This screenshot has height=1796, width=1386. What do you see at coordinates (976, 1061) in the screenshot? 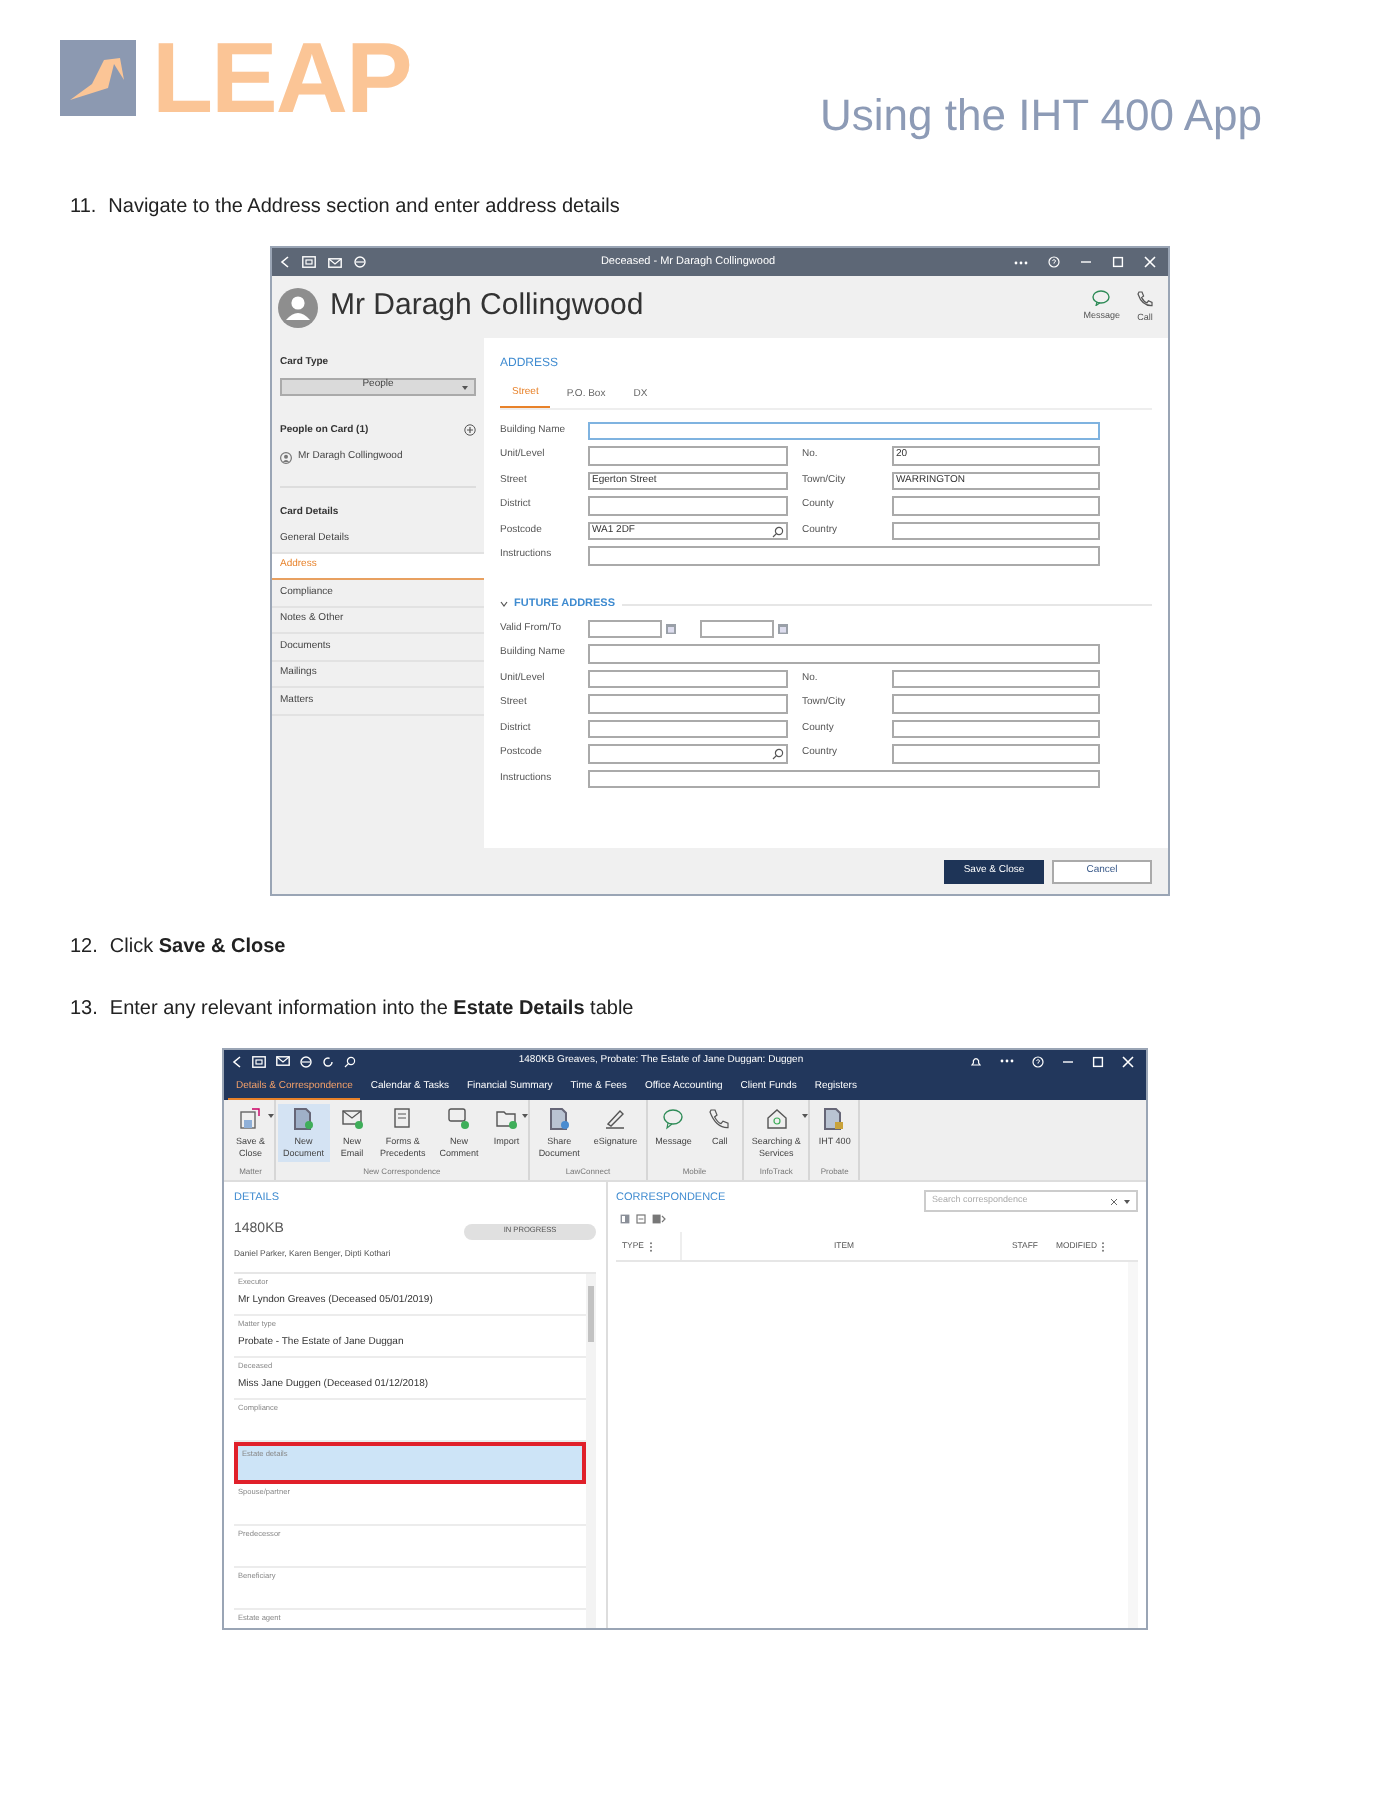
I see `bell-icon` at bounding box center [976, 1061].